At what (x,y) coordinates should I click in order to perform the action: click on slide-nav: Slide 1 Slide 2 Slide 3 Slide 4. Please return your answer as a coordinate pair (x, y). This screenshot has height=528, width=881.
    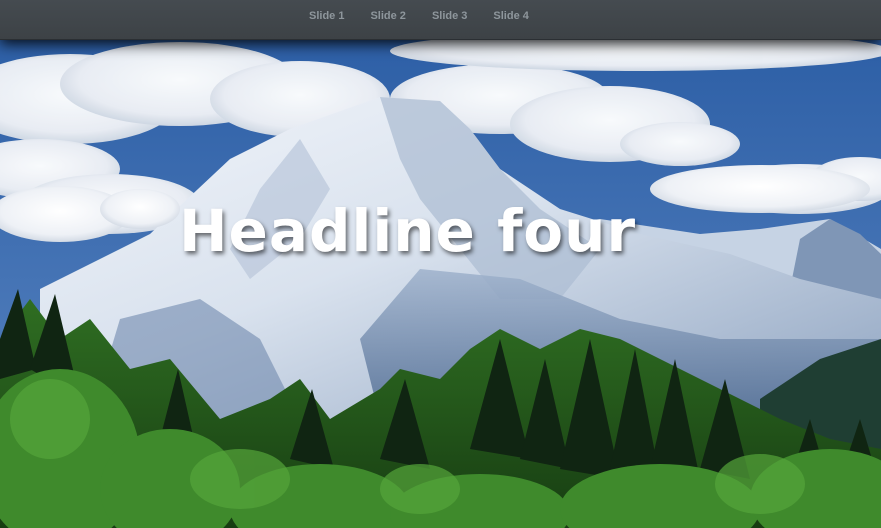
    Looking at the image, I should click on (419, 16).